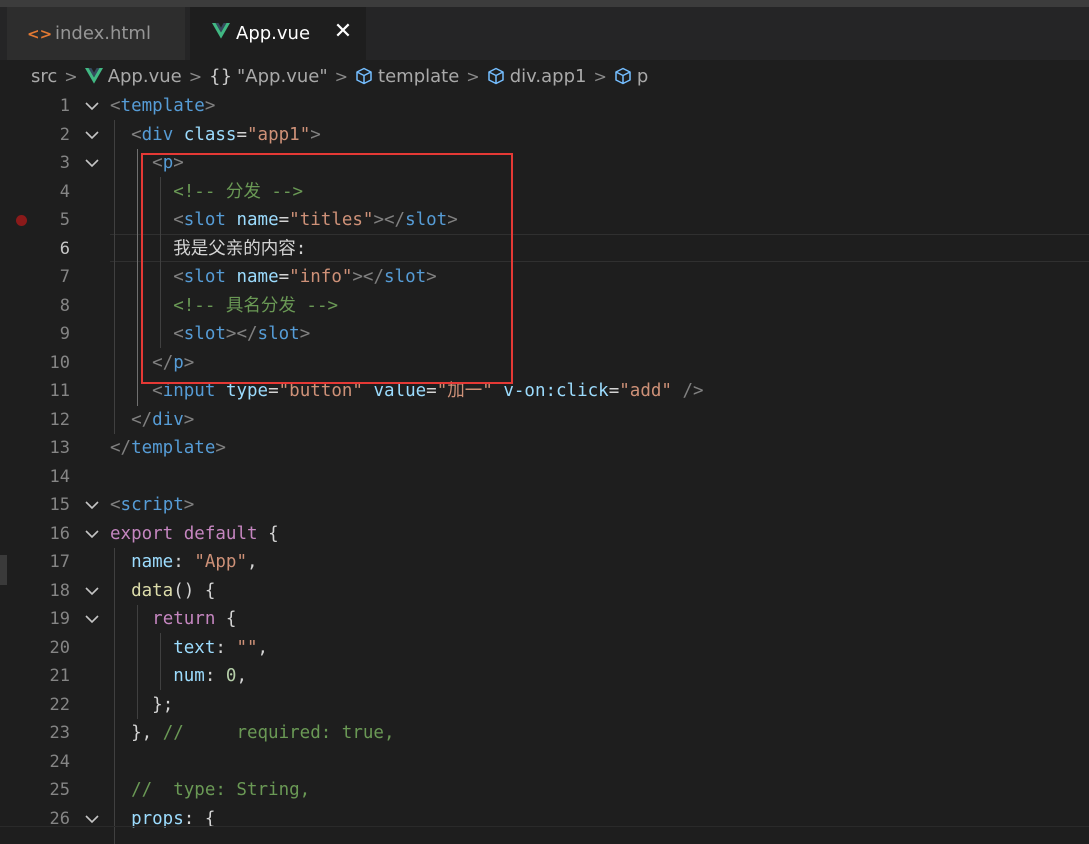 The width and height of the screenshot is (1089, 844). I want to click on code-text: <div class="app1">, so click(226, 134).